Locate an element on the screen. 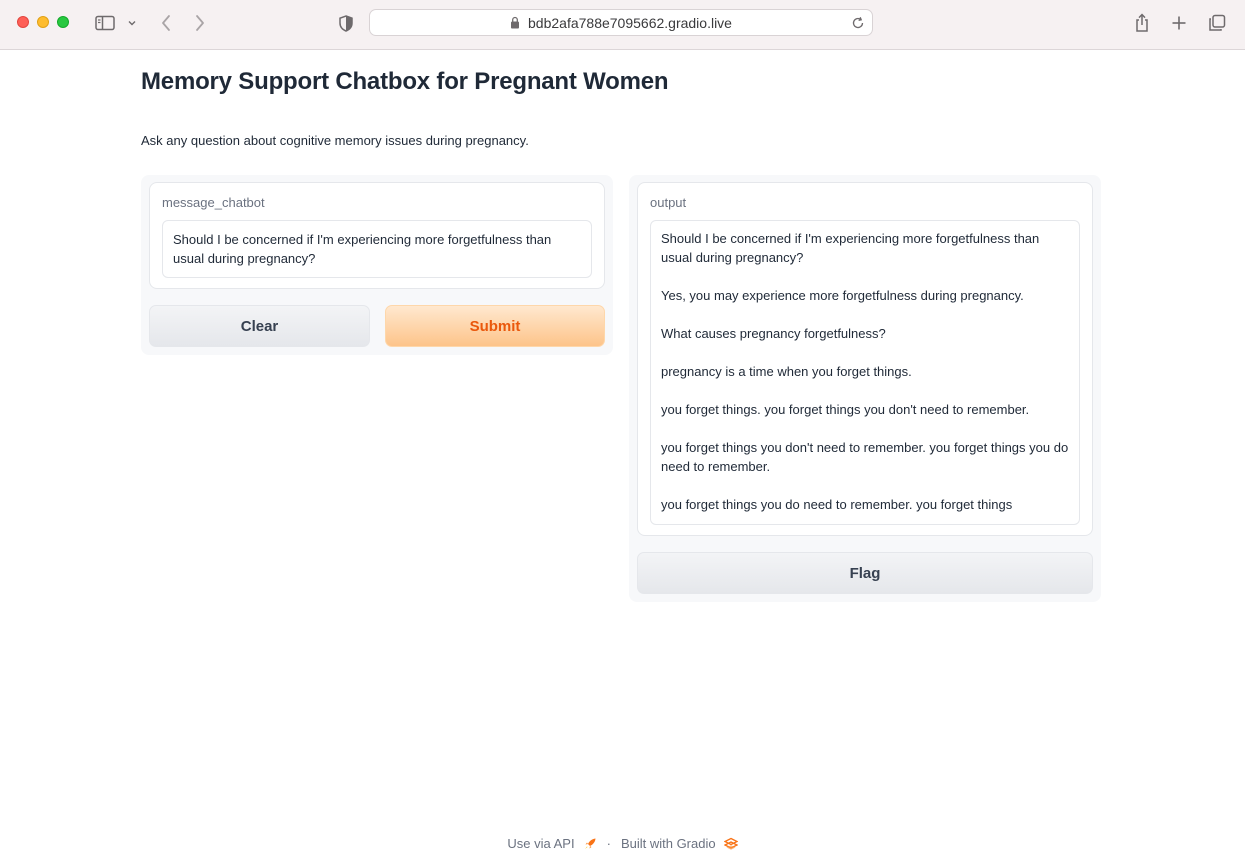 This screenshot has height=868, width=1245. footer: Use via API · Built with Gradio is located at coordinates (622, 843).